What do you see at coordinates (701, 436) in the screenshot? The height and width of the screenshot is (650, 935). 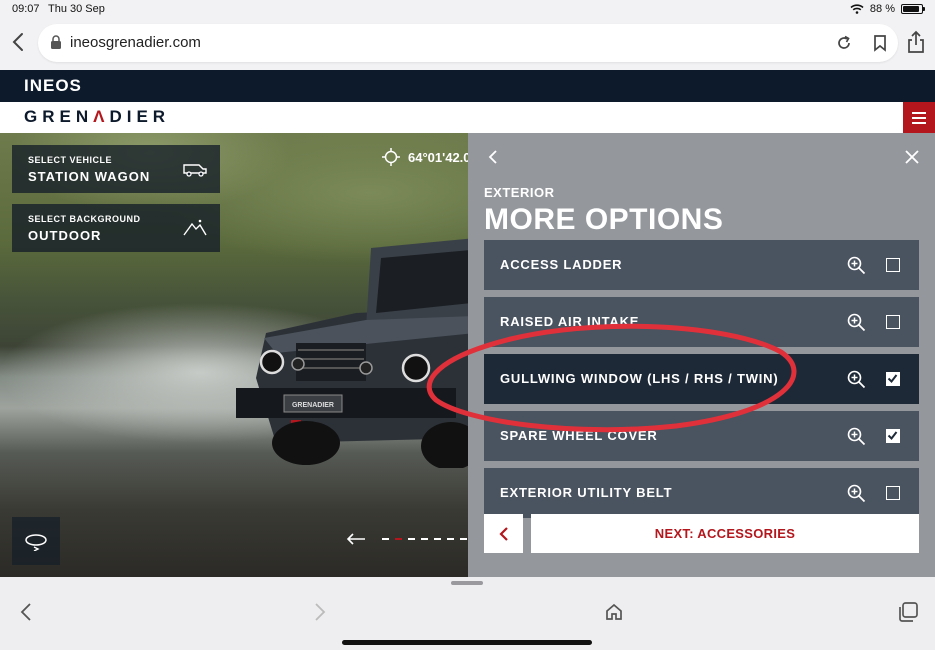 I see `option-row: SPARE WHEEL COVER` at bounding box center [701, 436].